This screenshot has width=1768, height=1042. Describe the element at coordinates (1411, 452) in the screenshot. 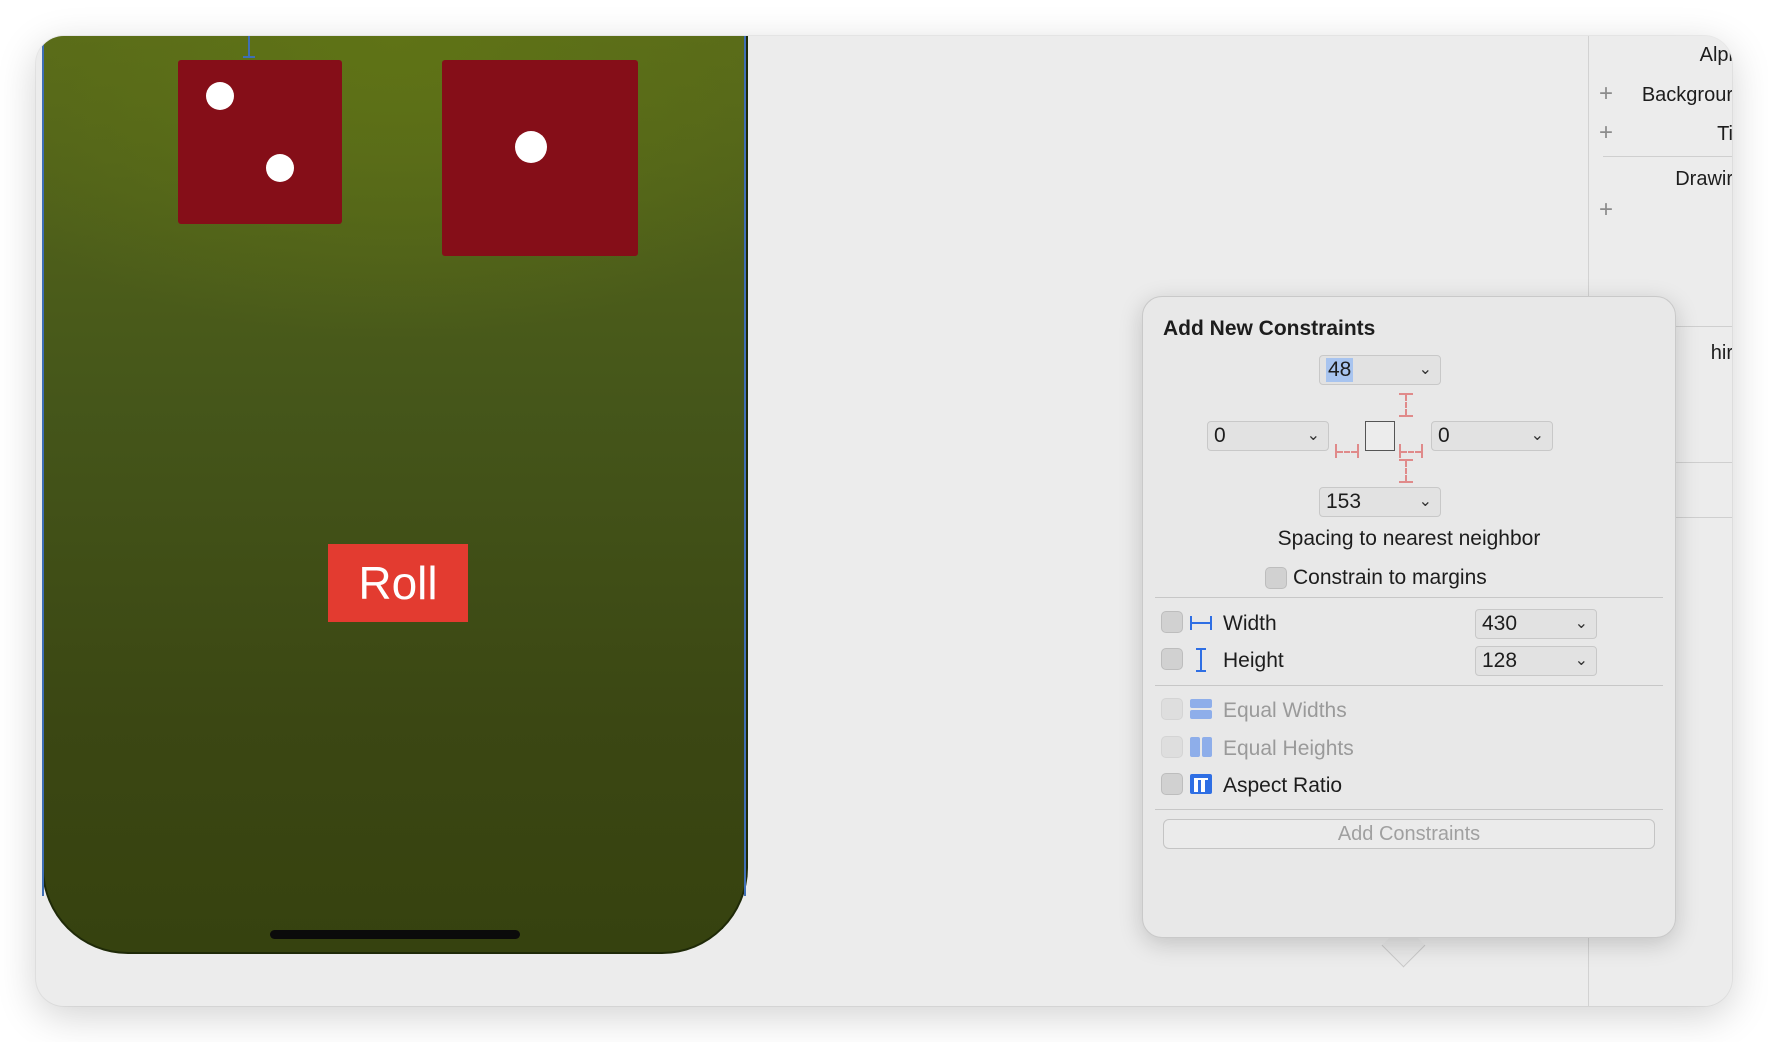

I see `pin-right-strut` at that location.